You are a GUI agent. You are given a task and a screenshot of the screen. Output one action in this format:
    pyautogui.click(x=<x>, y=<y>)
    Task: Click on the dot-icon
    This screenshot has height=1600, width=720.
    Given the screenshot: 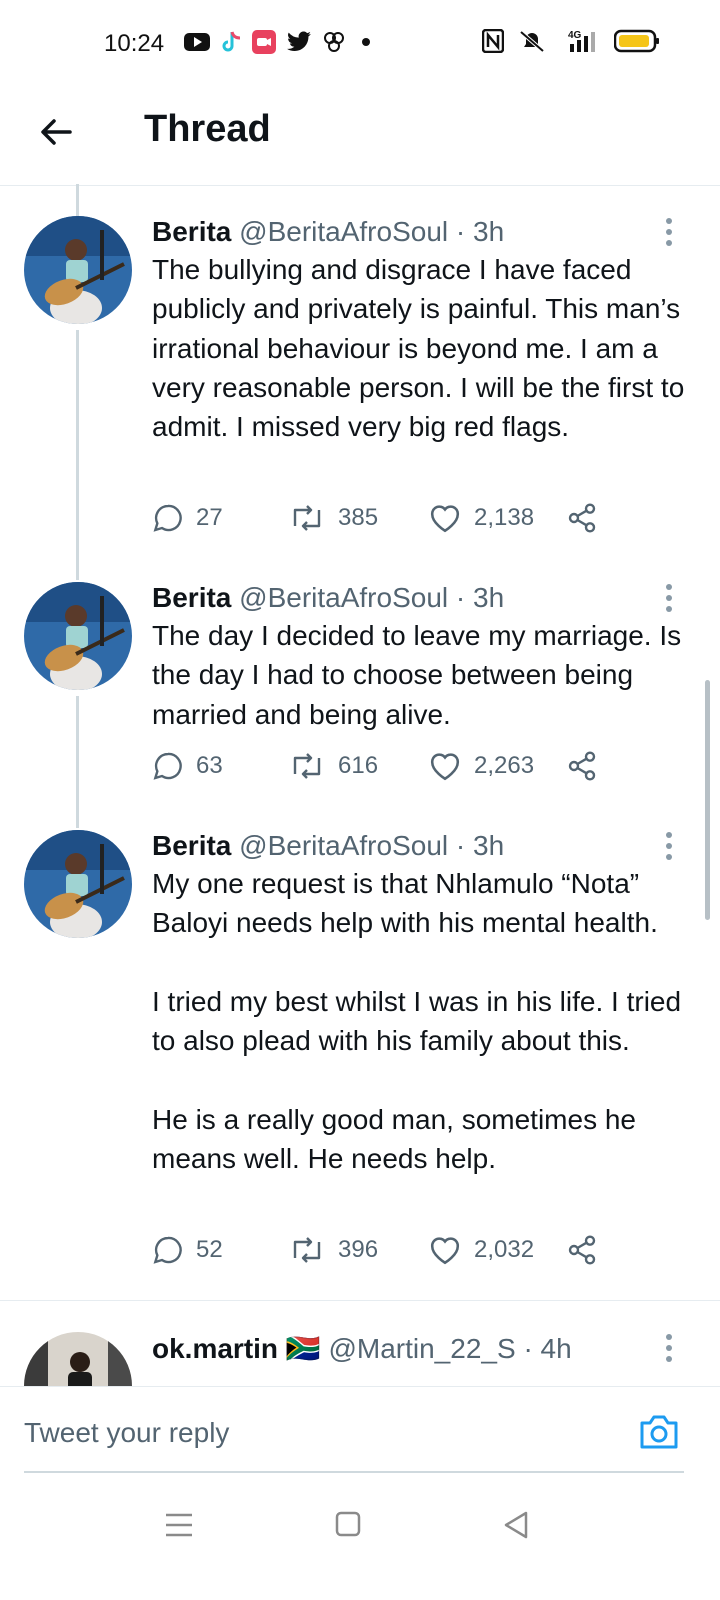 What is the action you would take?
    pyautogui.click(x=366, y=44)
    